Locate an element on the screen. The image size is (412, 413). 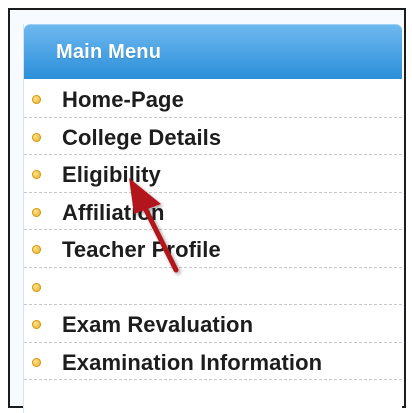
menu-item-empty is located at coordinates (213, 286).